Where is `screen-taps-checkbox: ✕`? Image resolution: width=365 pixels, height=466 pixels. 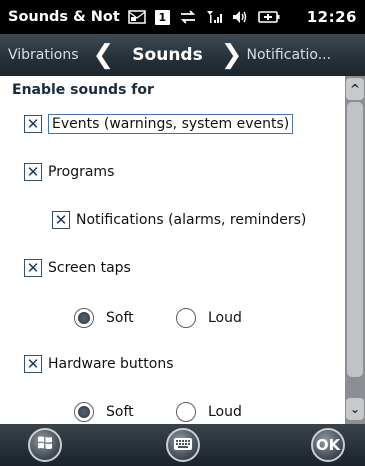
screen-taps-checkbox: ✕ is located at coordinates (33, 268).